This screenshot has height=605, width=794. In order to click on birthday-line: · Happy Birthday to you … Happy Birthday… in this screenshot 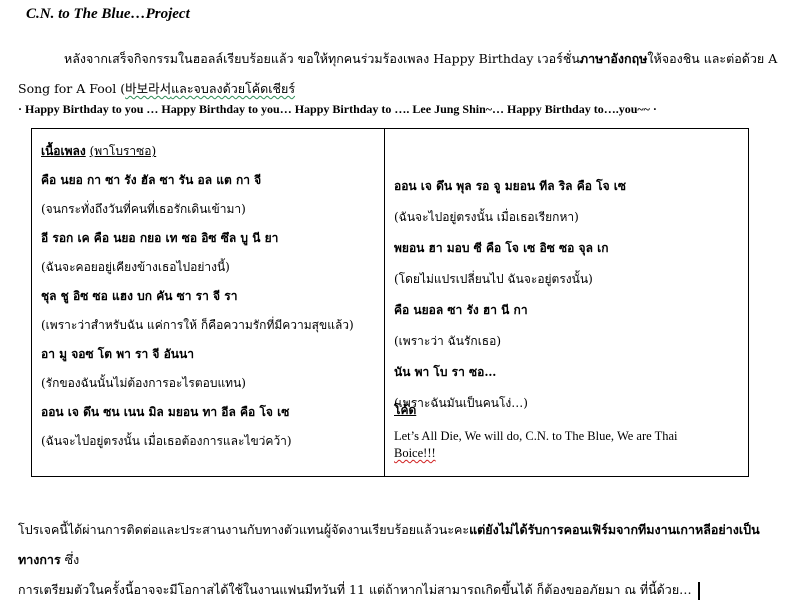, I will do `click(337, 109)`.